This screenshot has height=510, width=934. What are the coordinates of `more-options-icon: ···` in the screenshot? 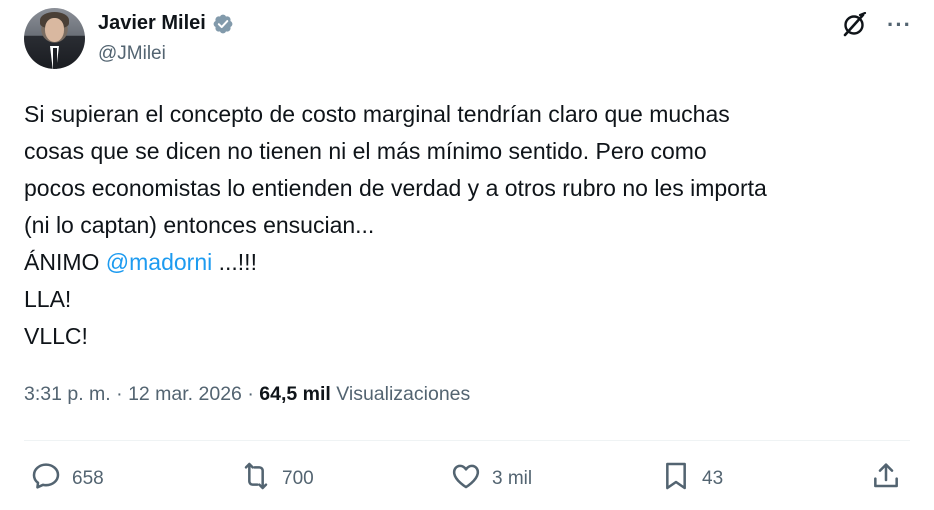 It's located at (899, 25).